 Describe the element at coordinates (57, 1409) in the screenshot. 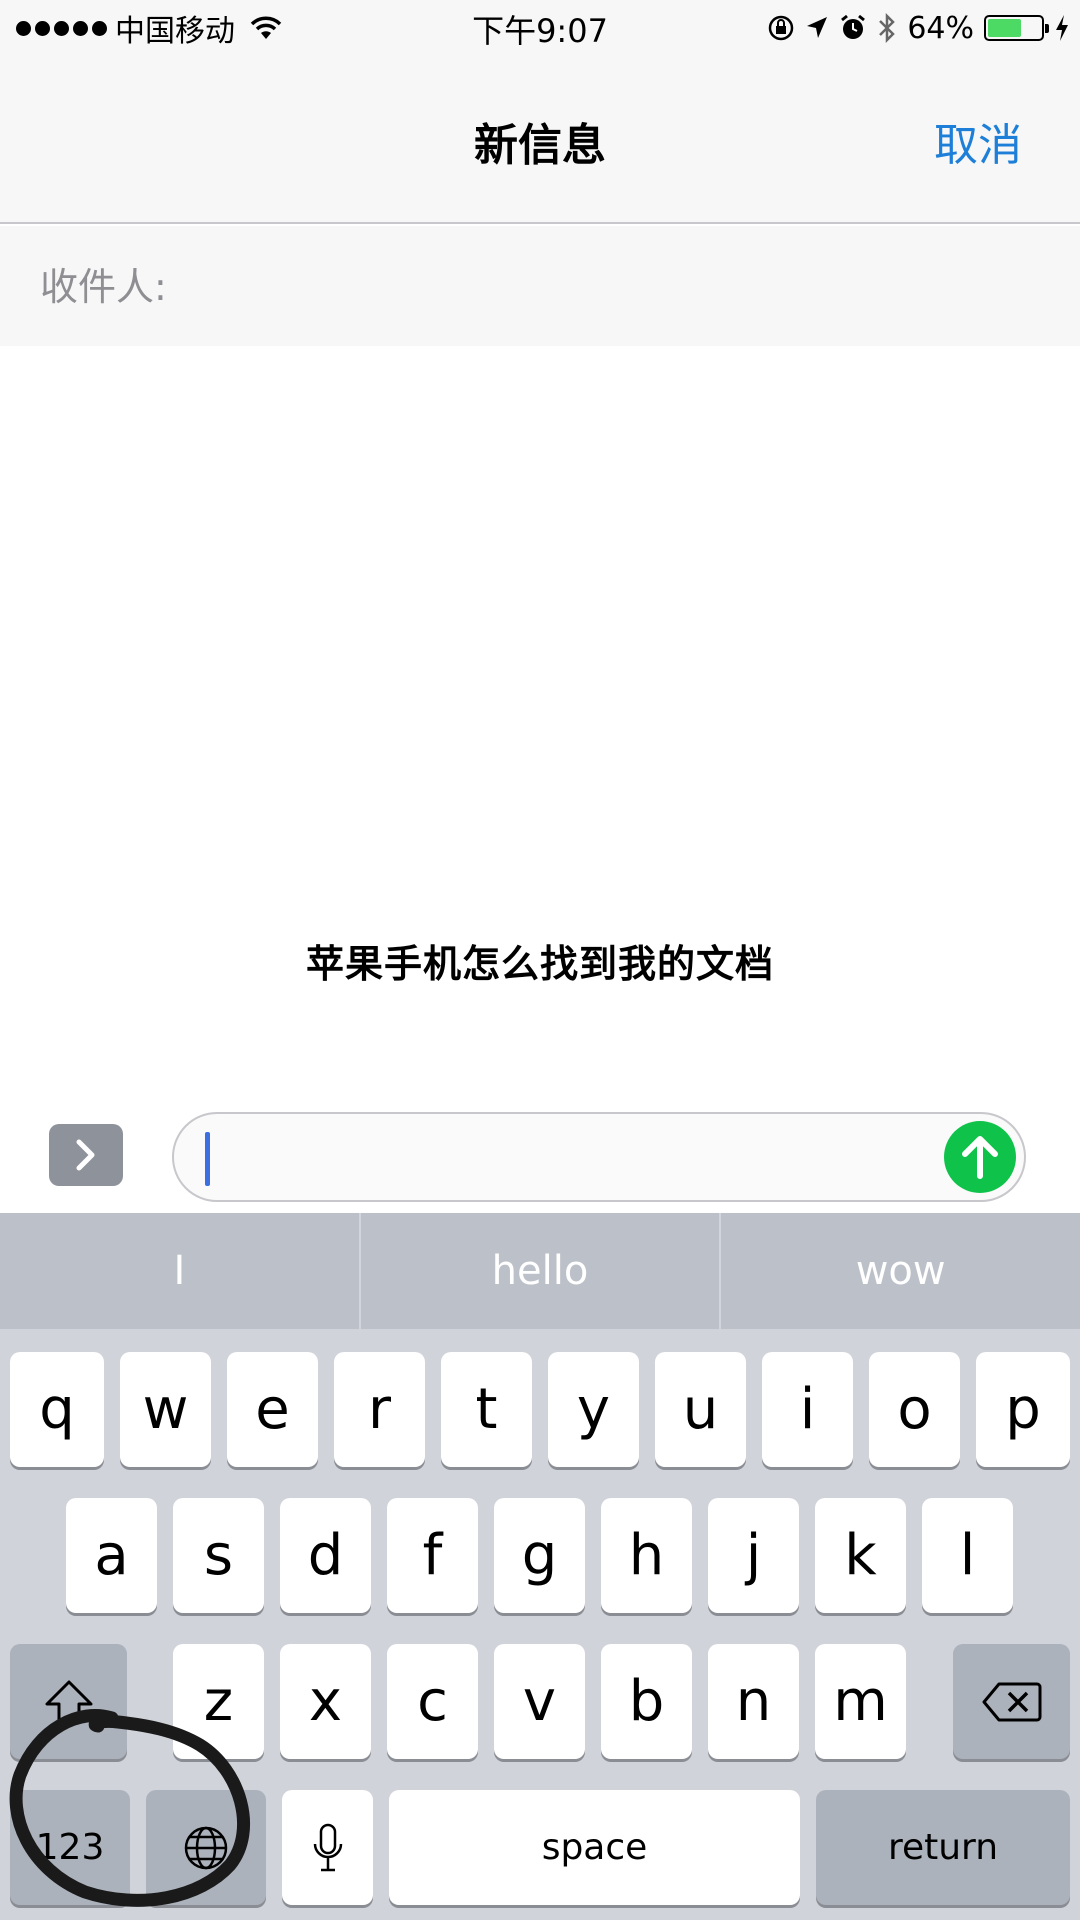

I see `key-letter: q` at that location.